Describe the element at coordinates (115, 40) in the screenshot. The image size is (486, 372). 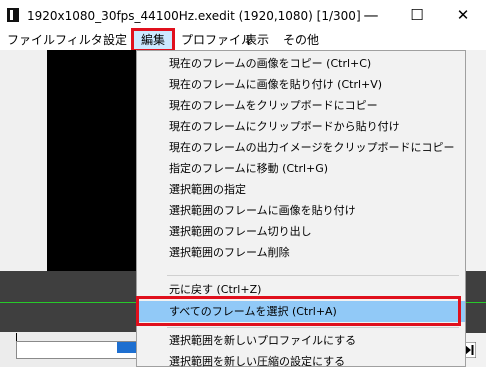
I see `menu-settings: 設定` at that location.